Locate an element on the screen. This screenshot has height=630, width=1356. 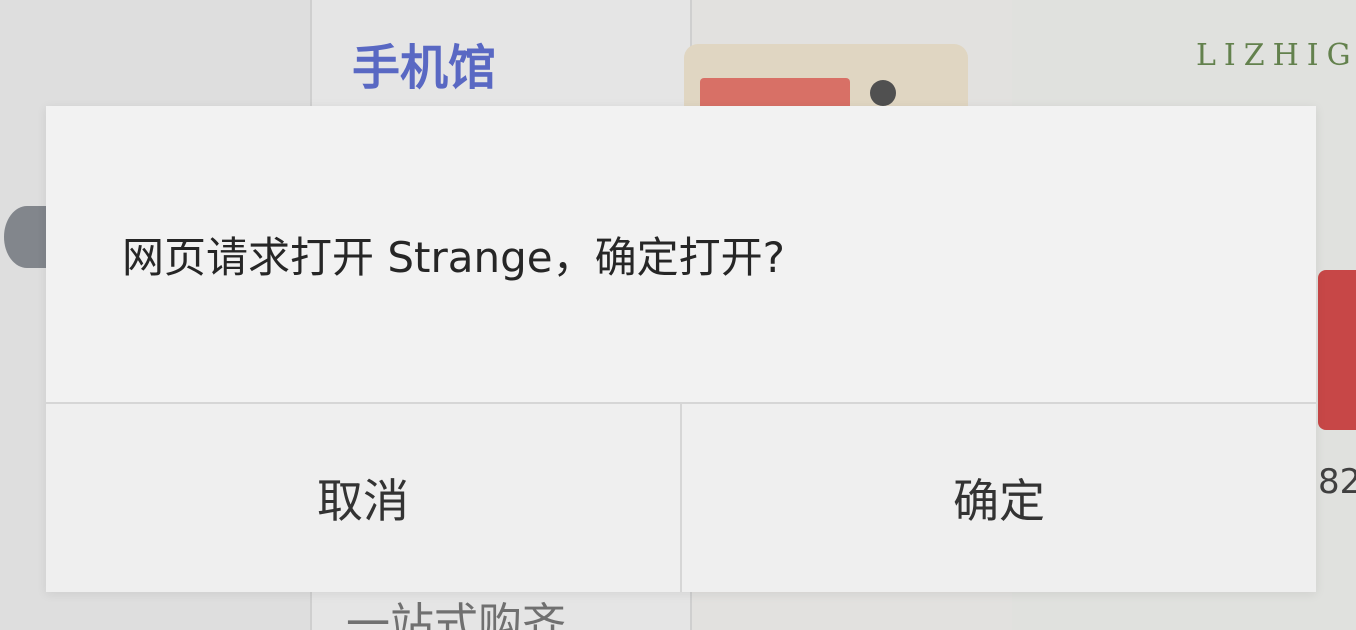
cancel-button: 取消 is located at coordinates (363, 498).